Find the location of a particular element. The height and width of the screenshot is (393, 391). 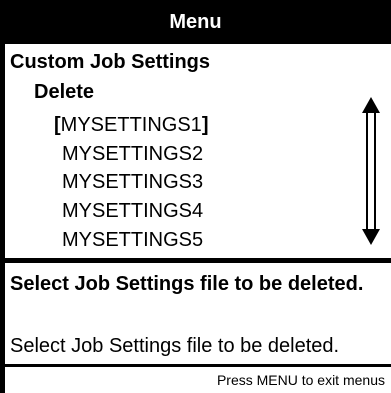

list-item-selected: [MYSETTINGS1] is located at coordinates (131, 125).